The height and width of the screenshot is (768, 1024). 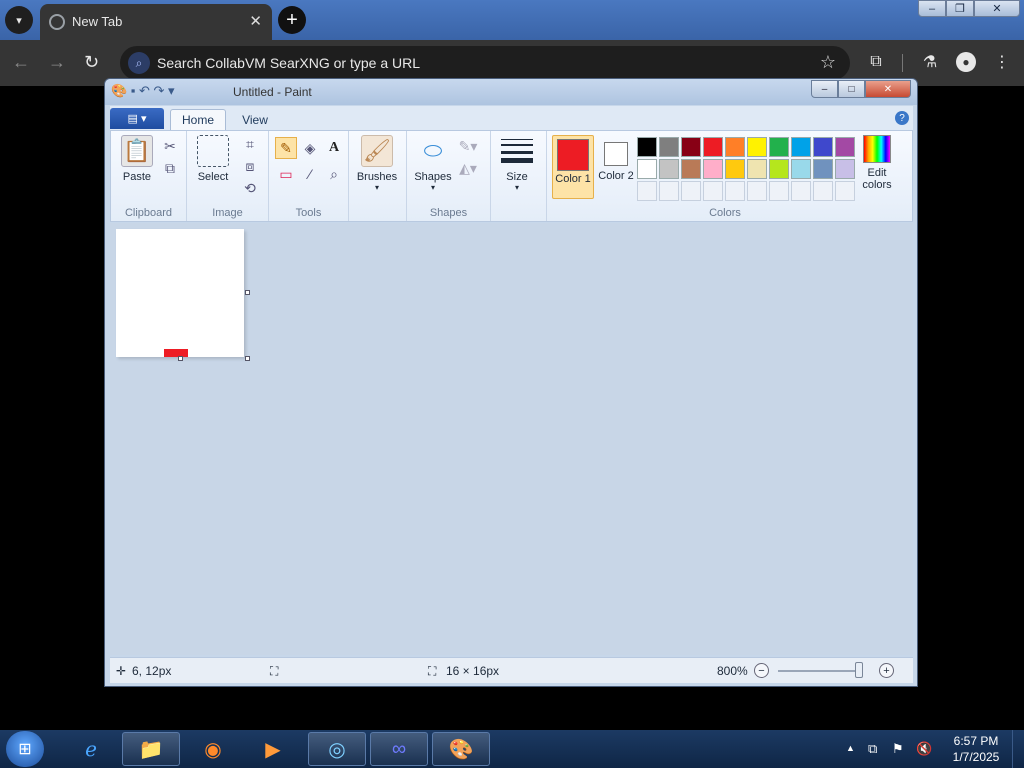 I want to click on minimize-button: –, so click(x=932, y=8).